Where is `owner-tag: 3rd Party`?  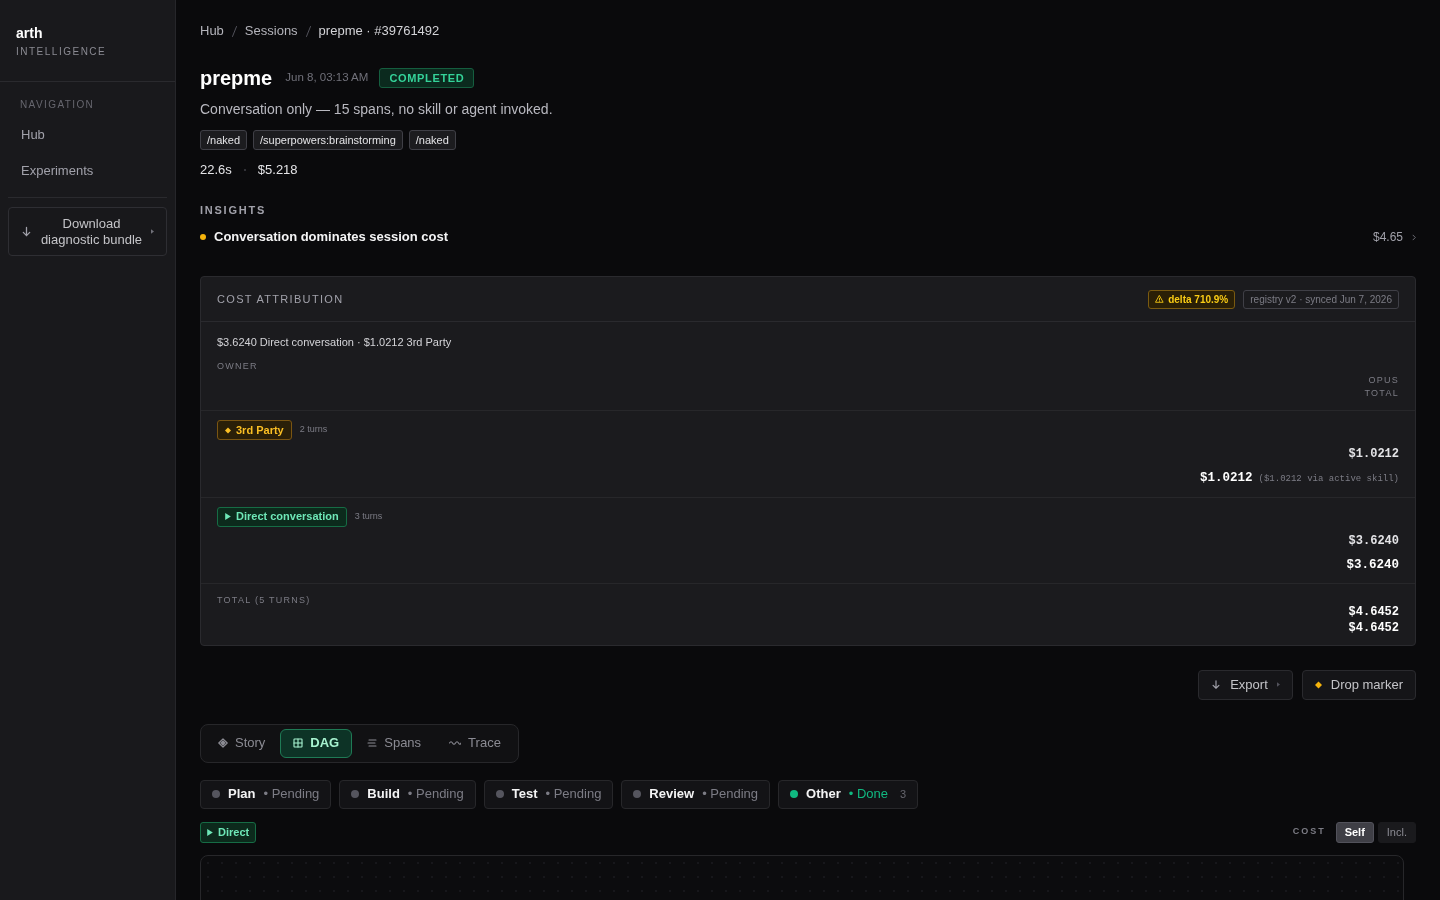
owner-tag: 3rd Party is located at coordinates (254, 430).